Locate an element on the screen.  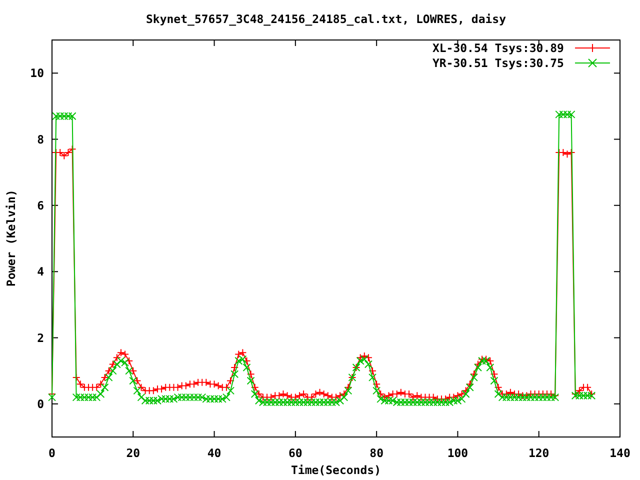
chart-title: Skynet_57657_3C48_24156_24185_cal.txt, LOWRES, daisy is located at coordinates (326, 19).